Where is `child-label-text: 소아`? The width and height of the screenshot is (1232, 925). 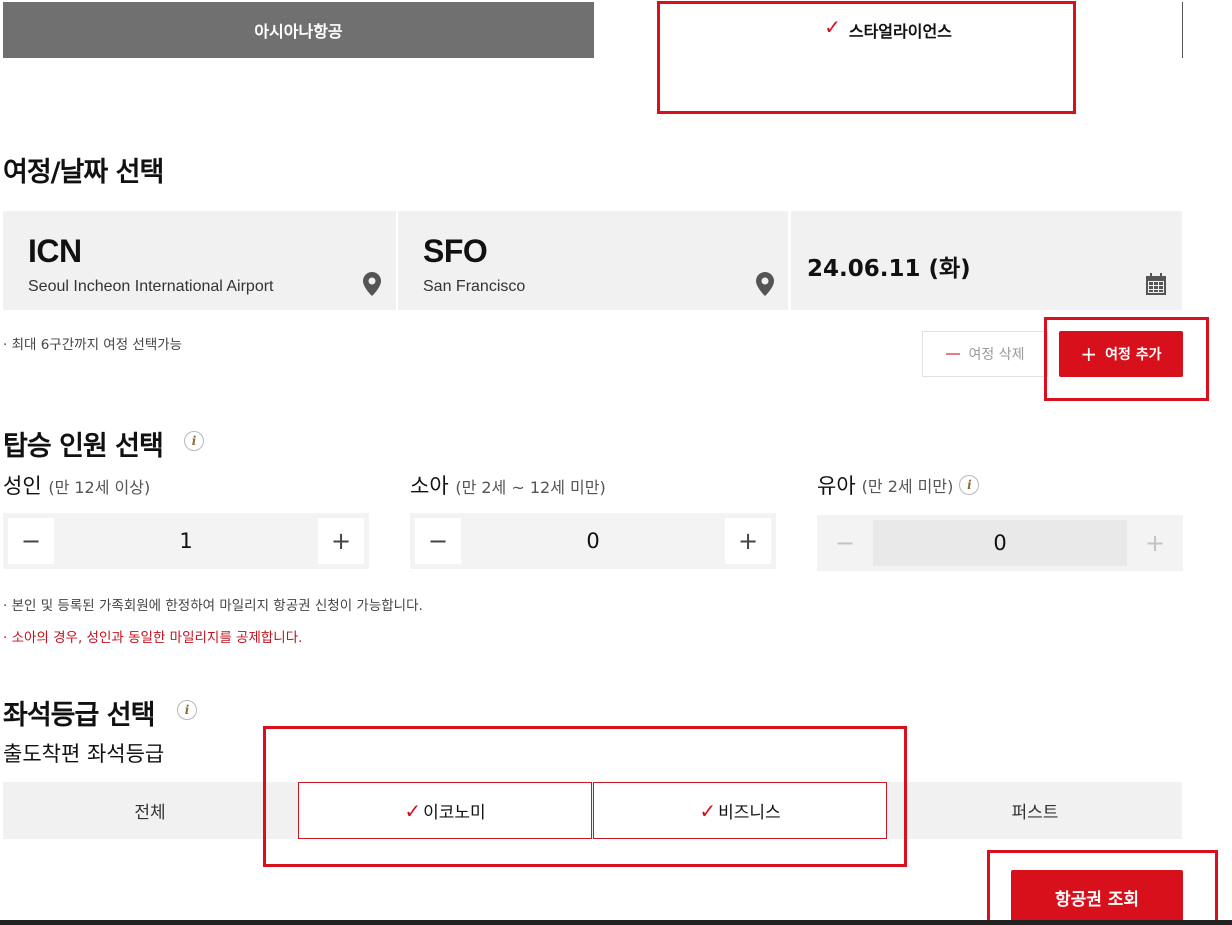
child-label-text: 소아 is located at coordinates (429, 486).